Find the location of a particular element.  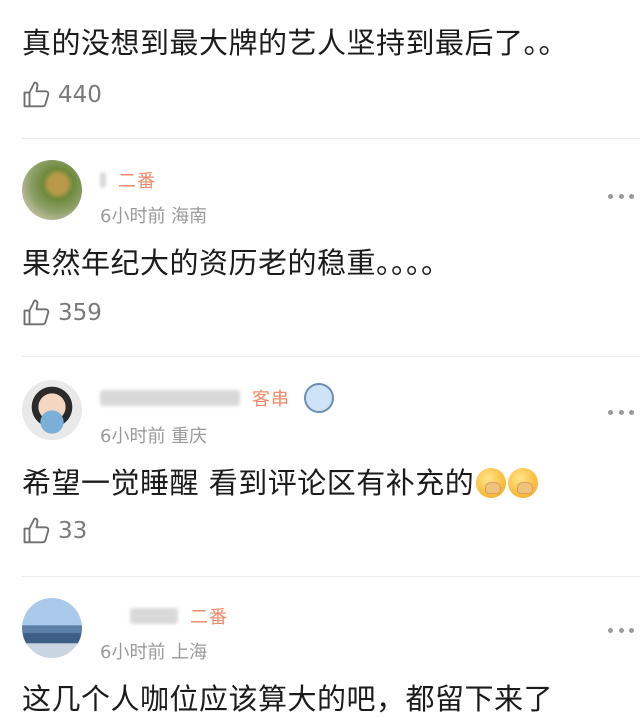

comment-text: 这几个人咖位应该算大的吧，都留下来了 is located at coordinates (288, 699).